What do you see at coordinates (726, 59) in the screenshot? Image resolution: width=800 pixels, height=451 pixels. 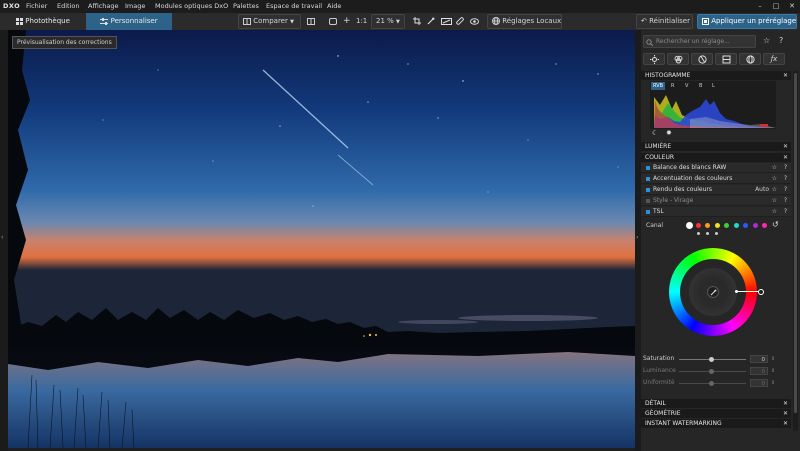 I see `palette-geometry-button` at bounding box center [726, 59].